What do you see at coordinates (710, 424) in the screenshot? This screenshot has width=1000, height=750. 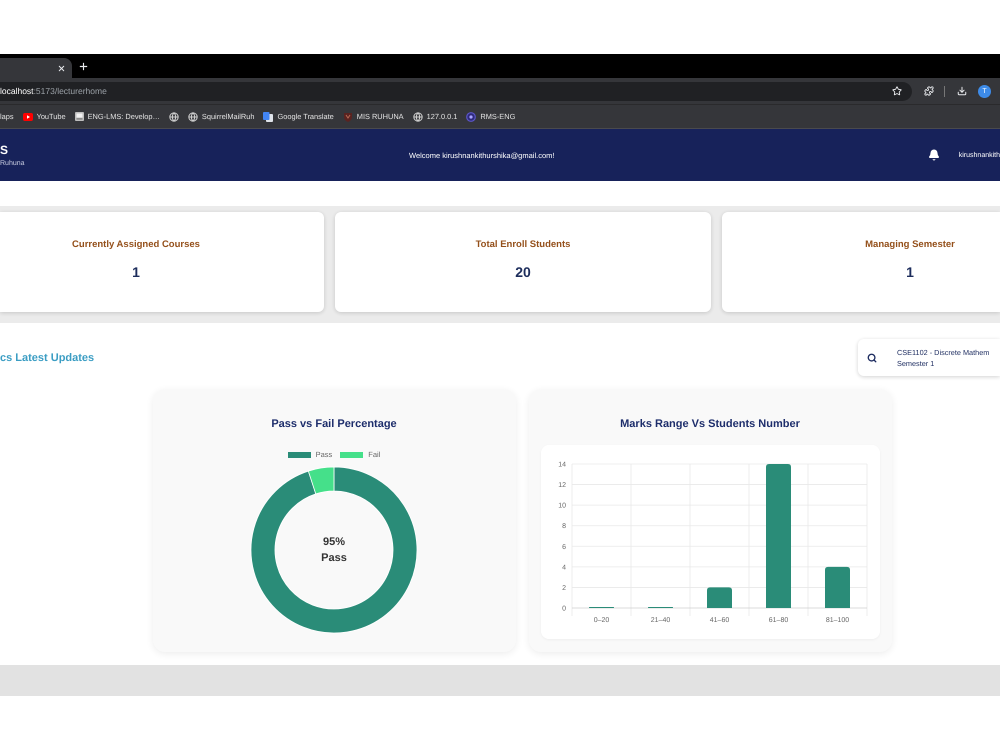 I see `chart-title: Marks Range Vs Students Number` at bounding box center [710, 424].